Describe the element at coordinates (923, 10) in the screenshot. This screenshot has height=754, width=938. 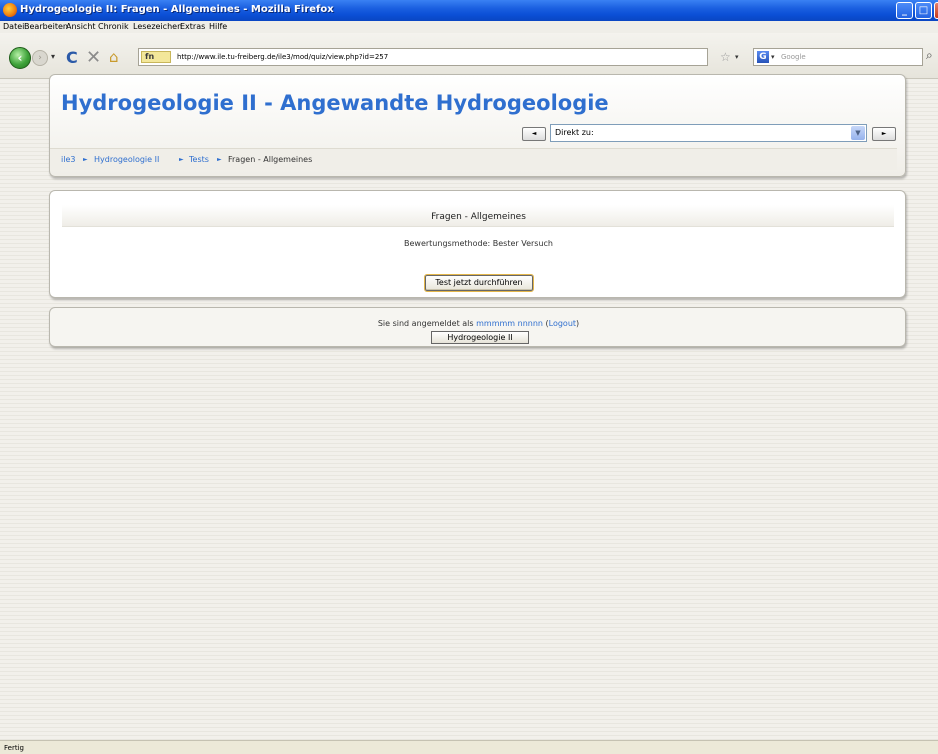
I see `maximize-button: □` at that location.